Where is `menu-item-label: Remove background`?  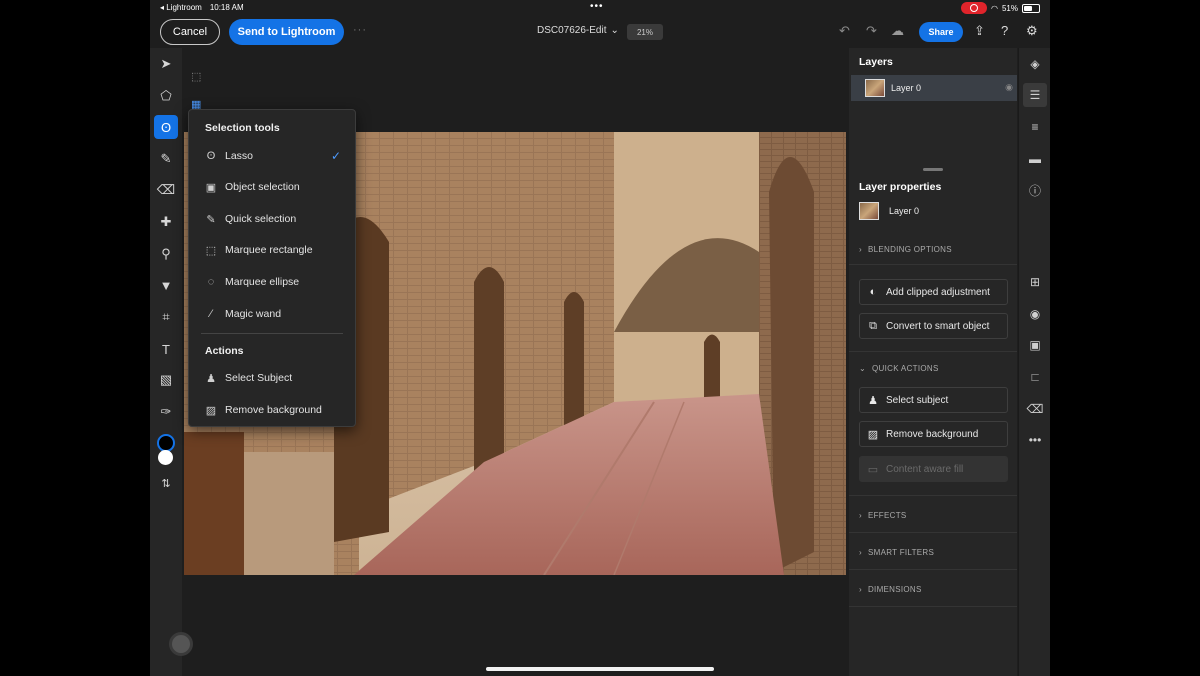 menu-item-label: Remove background is located at coordinates (273, 410).